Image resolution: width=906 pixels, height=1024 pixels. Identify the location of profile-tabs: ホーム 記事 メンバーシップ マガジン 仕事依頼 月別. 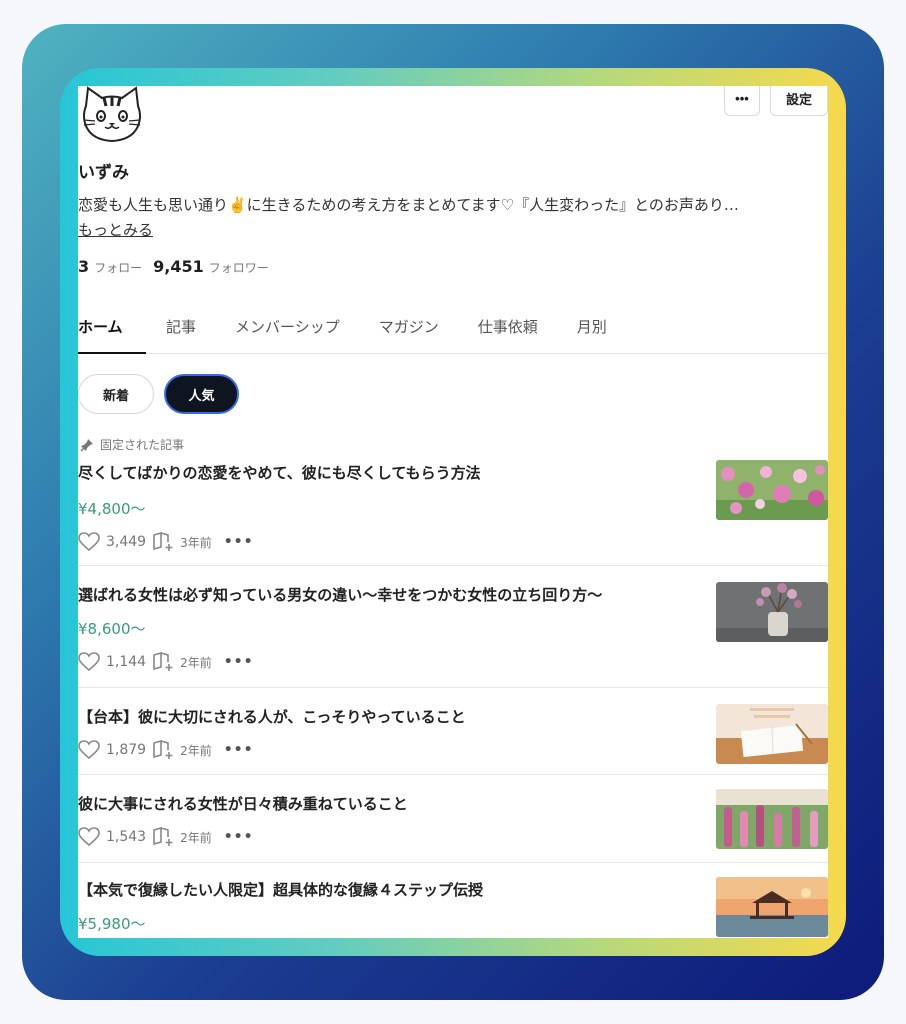
(453, 331).